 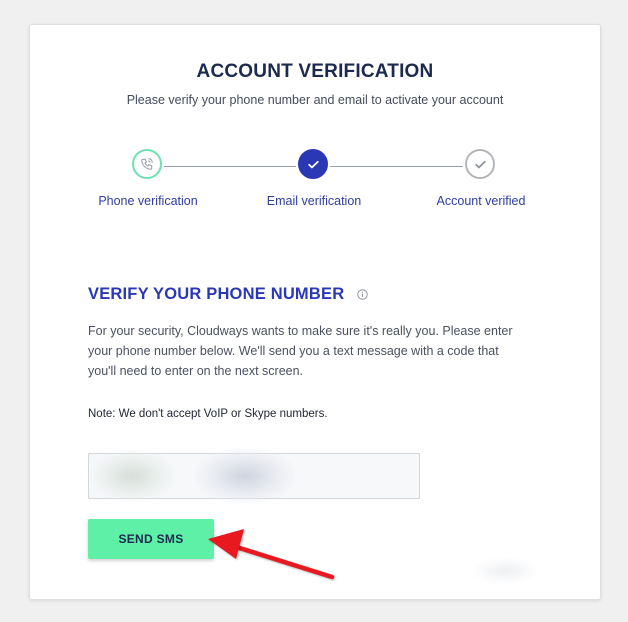 I want to click on page-title: ACCOUNT VERIFICATION, so click(x=315, y=71).